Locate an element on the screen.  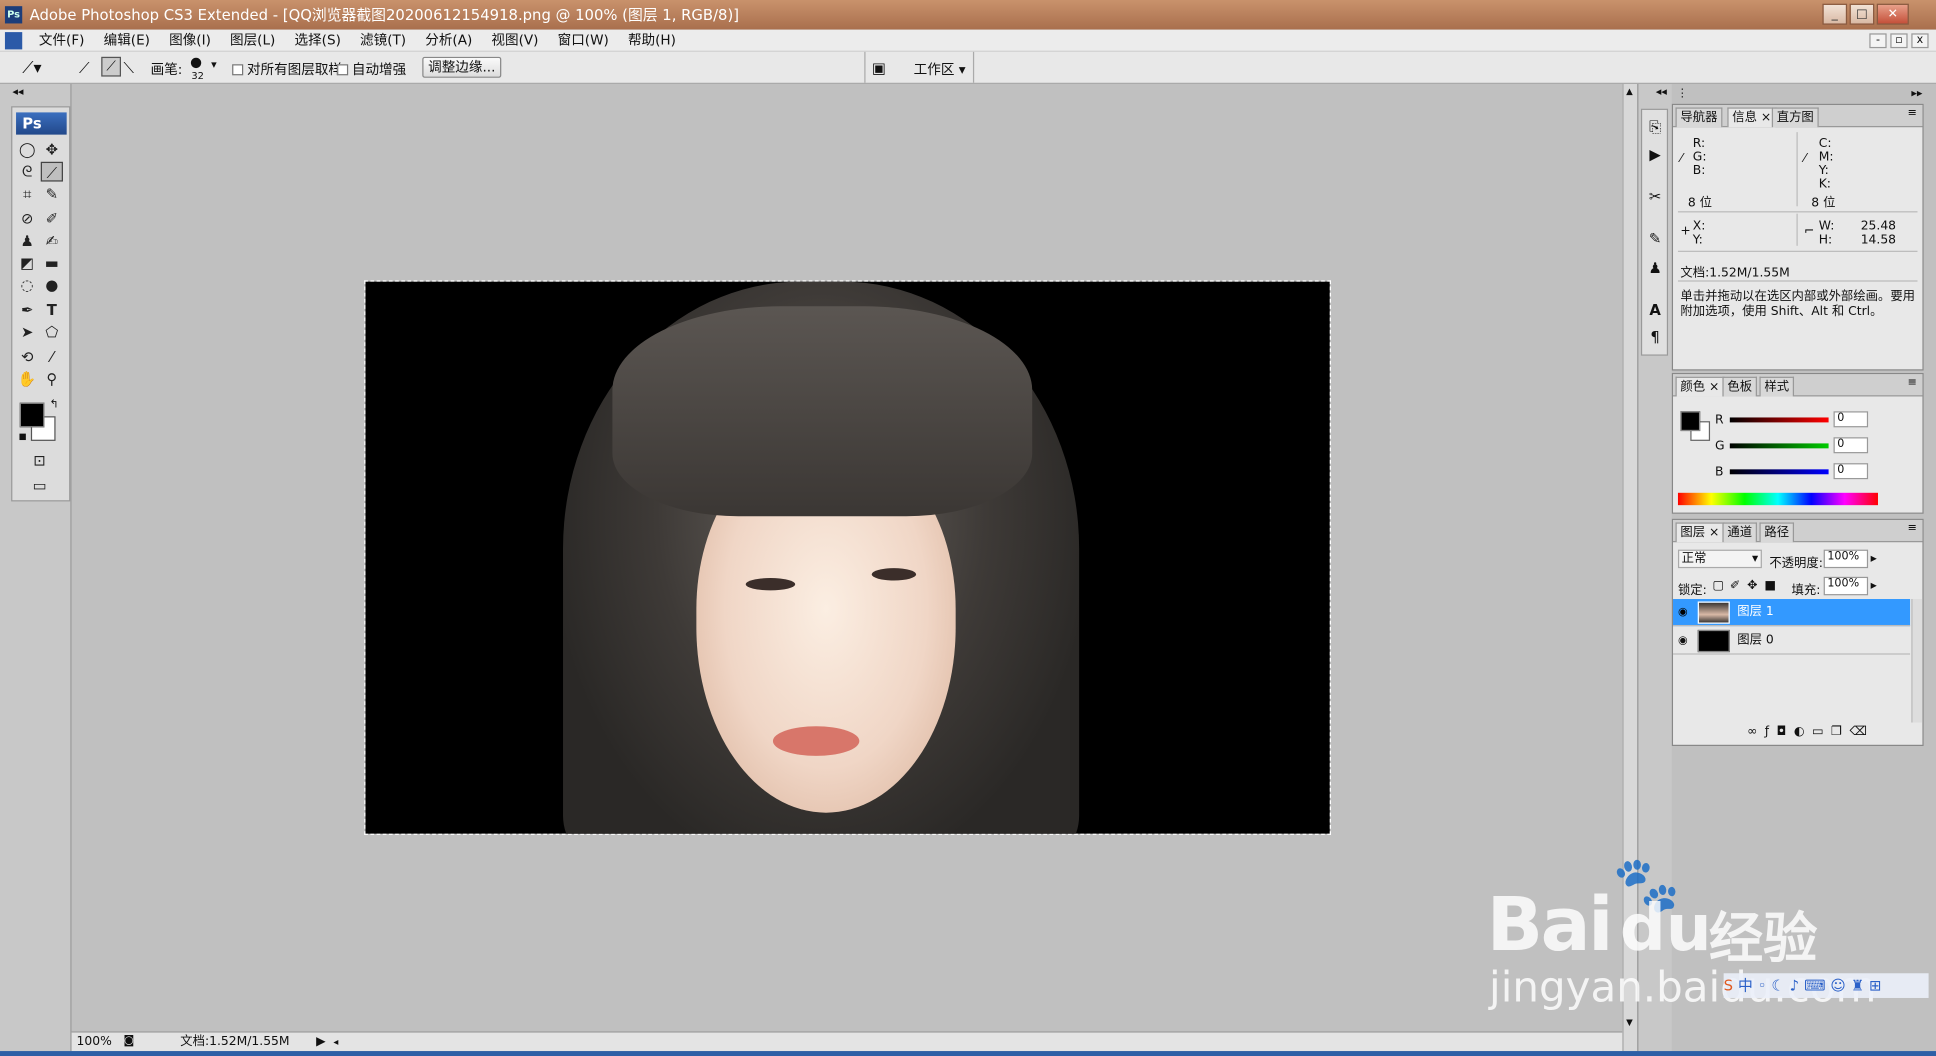
g-value-input: 0 is located at coordinates (1851, 445).